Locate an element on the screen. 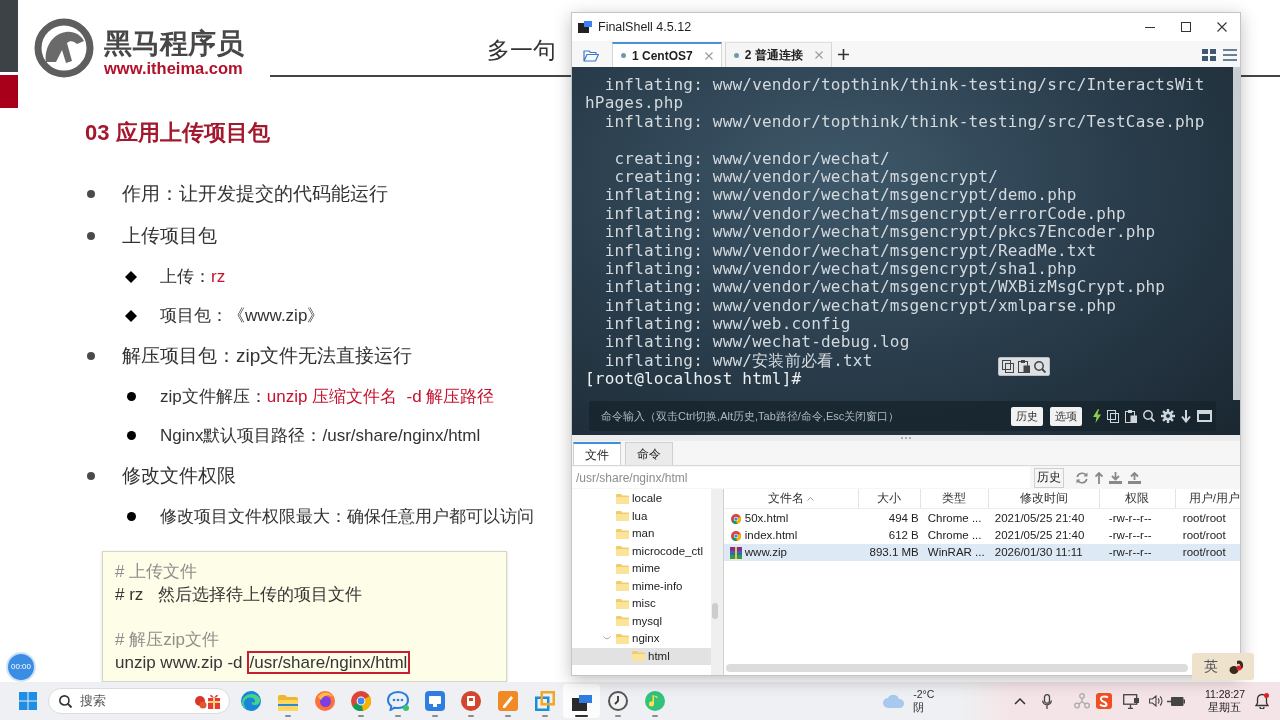 The image size is (1280, 720). command-bar-button: 历史 is located at coordinates (1027, 416).